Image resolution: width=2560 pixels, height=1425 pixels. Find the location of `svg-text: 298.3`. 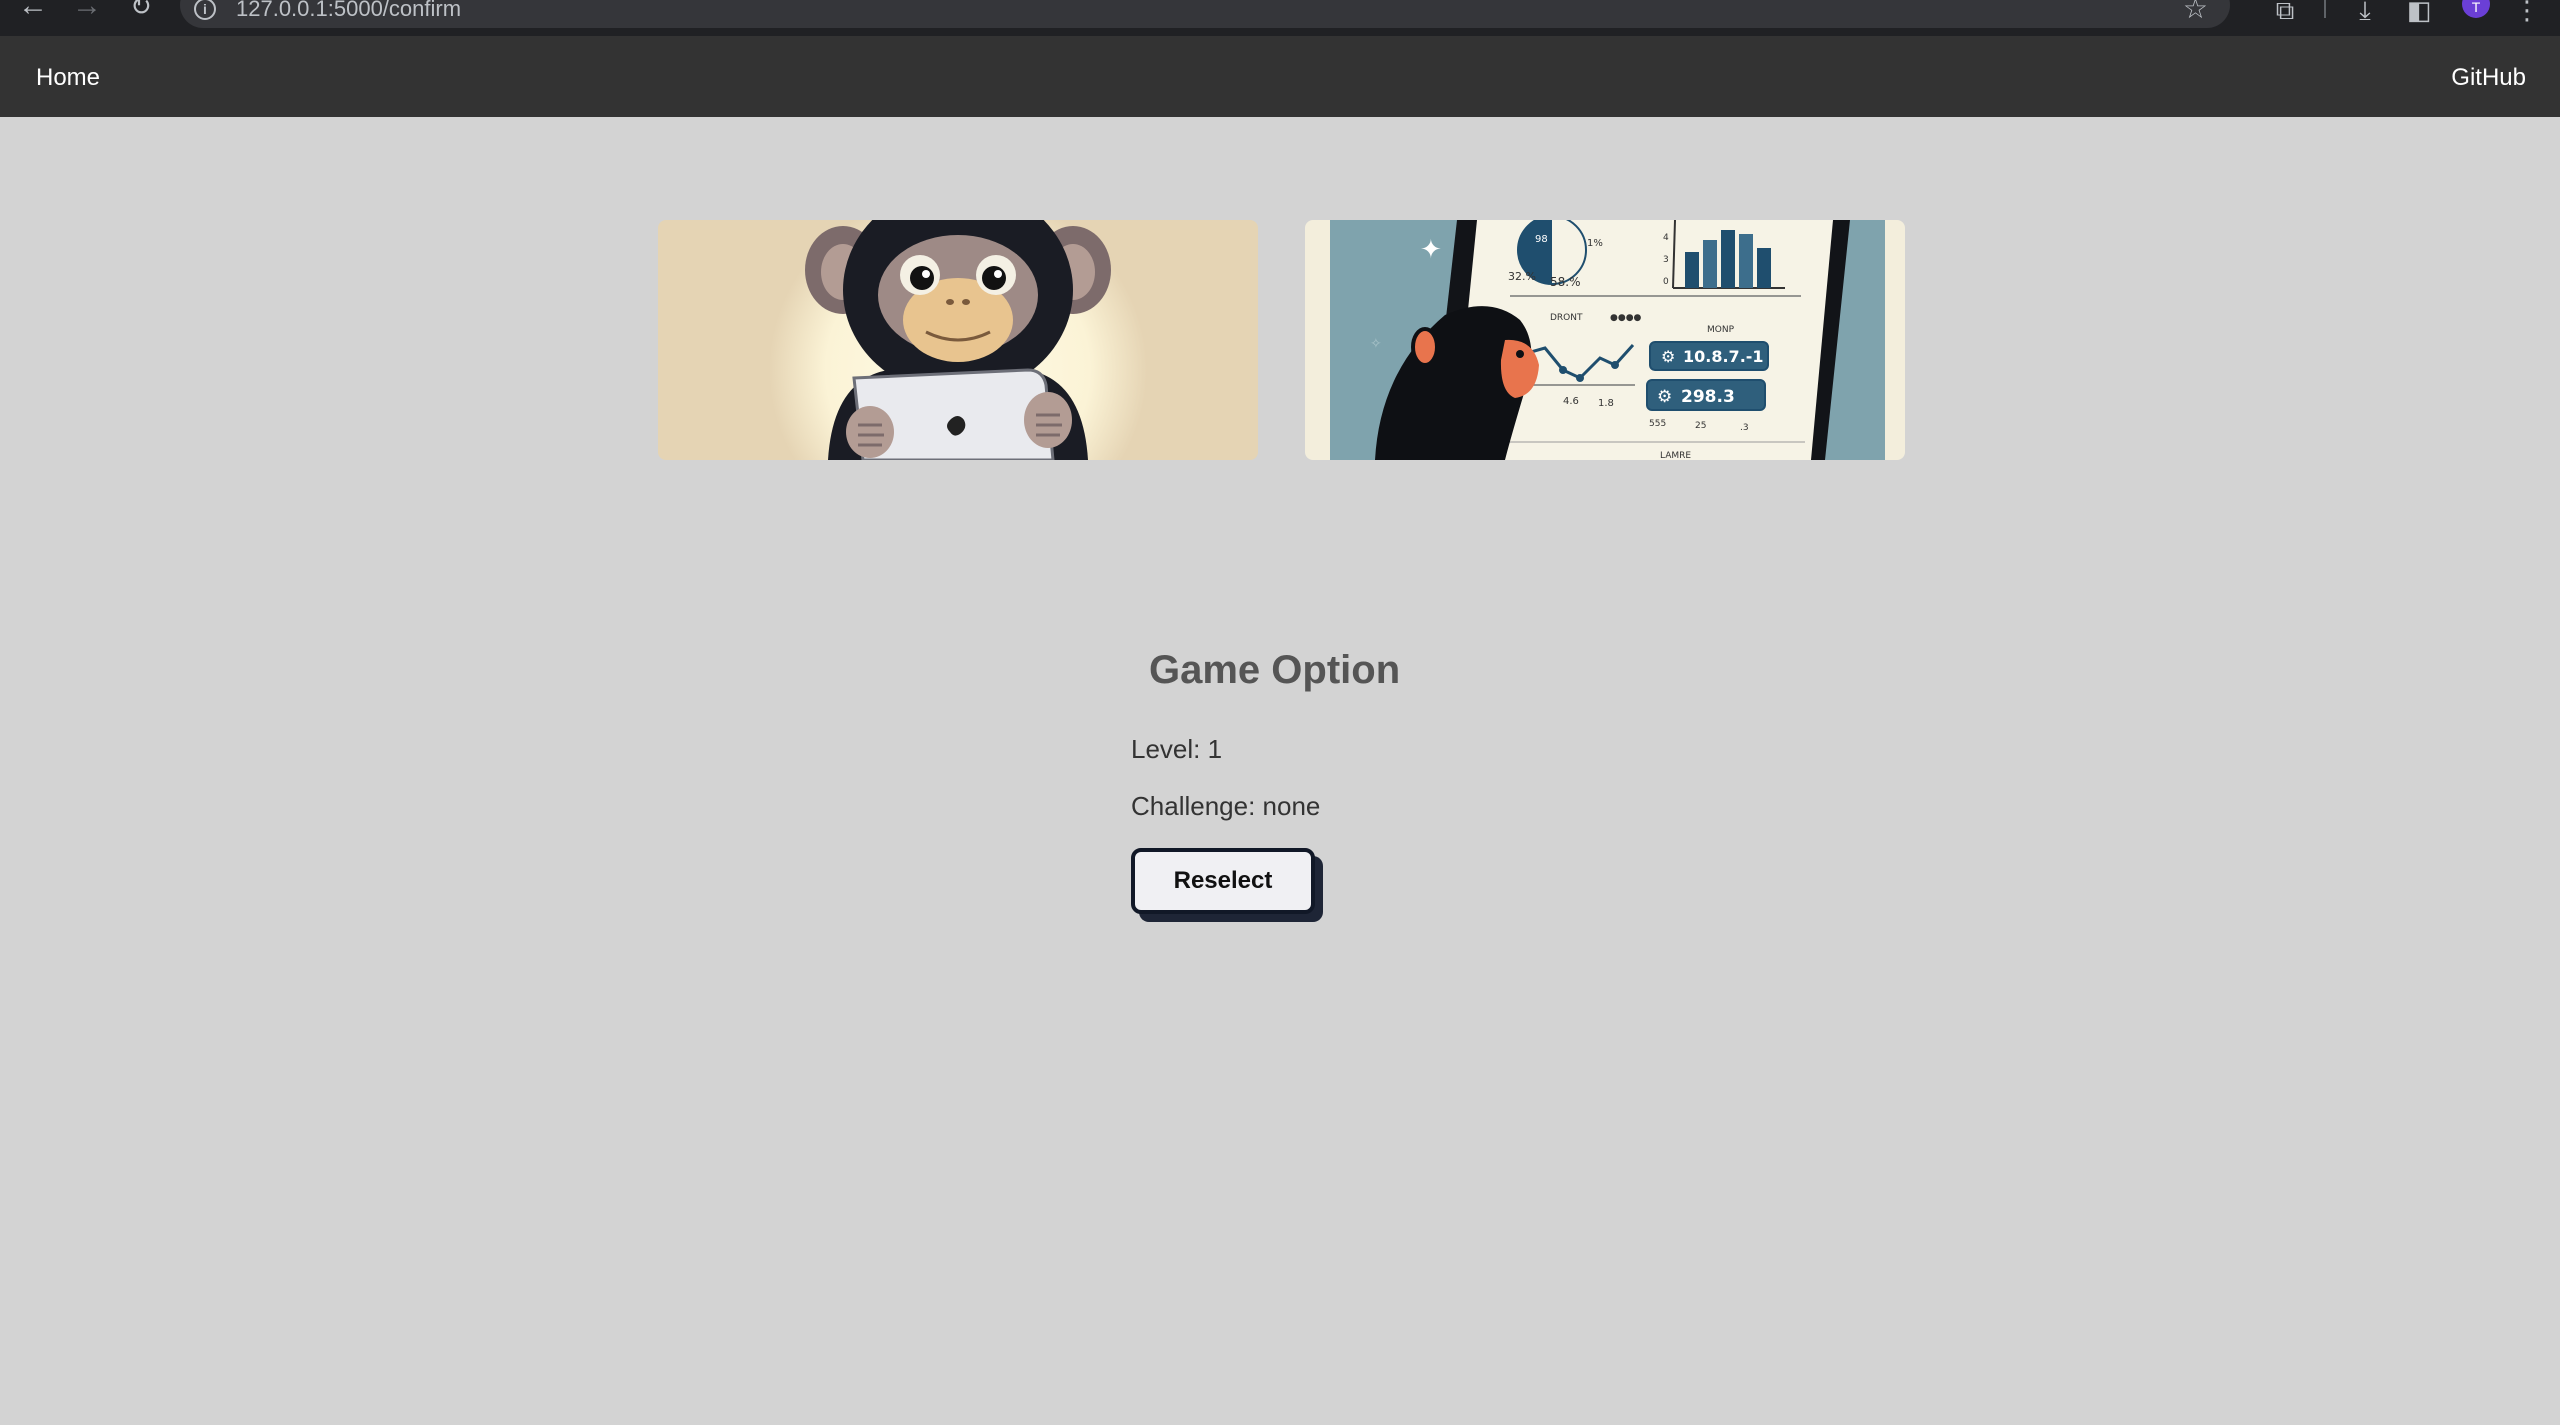

svg-text: 298.3 is located at coordinates (1708, 397).